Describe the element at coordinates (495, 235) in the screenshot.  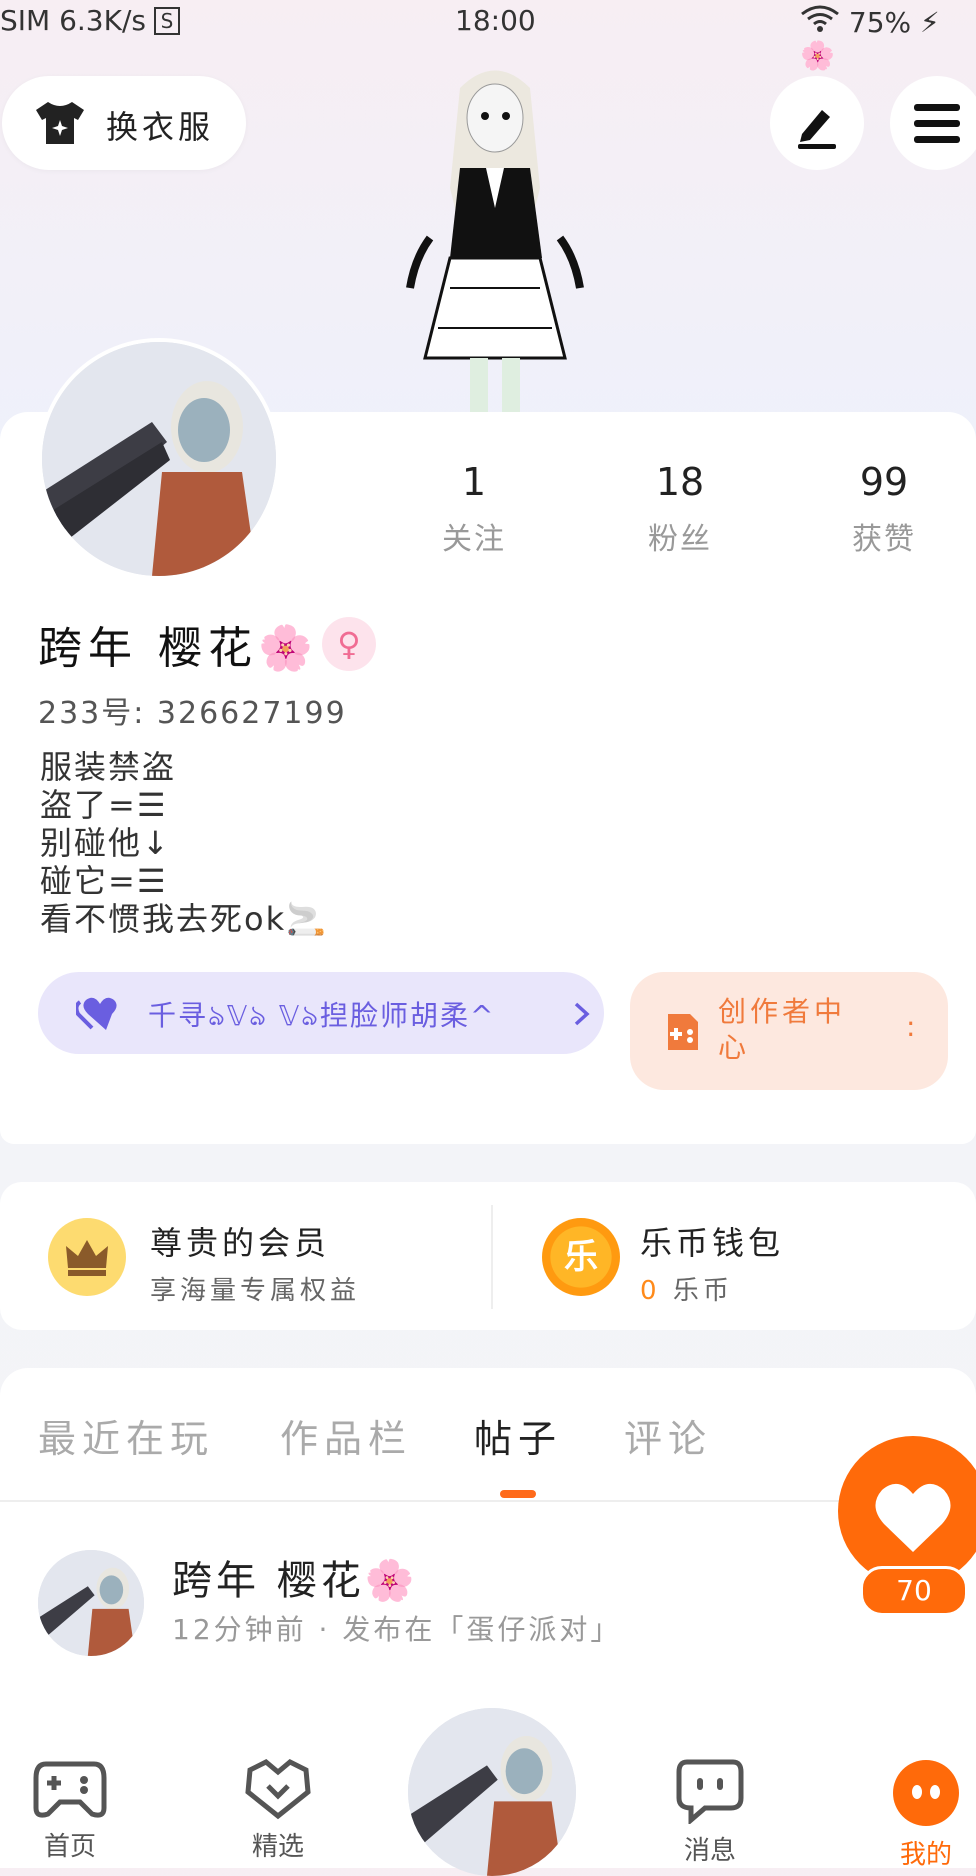
I see `character-figure` at that location.